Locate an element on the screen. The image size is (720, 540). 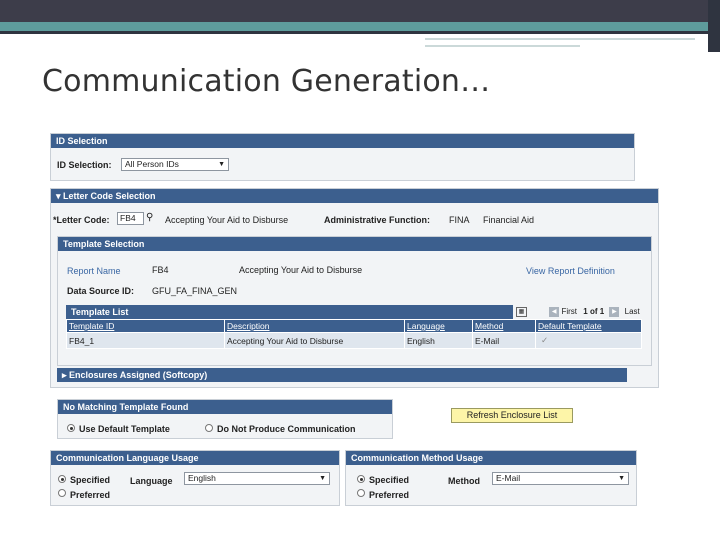
admin-function-desc: Financial Aid is located at coordinates (509, 220).